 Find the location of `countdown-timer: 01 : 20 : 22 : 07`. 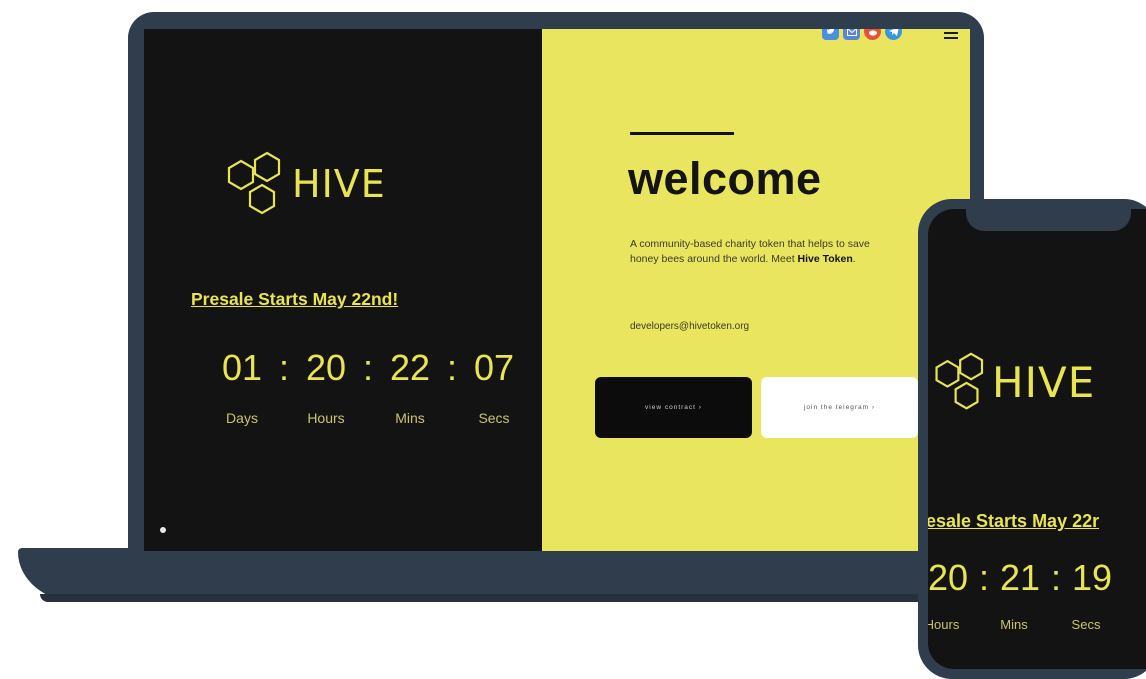

countdown-timer: 01 : 20 : 22 : 07 is located at coordinates (368, 368).